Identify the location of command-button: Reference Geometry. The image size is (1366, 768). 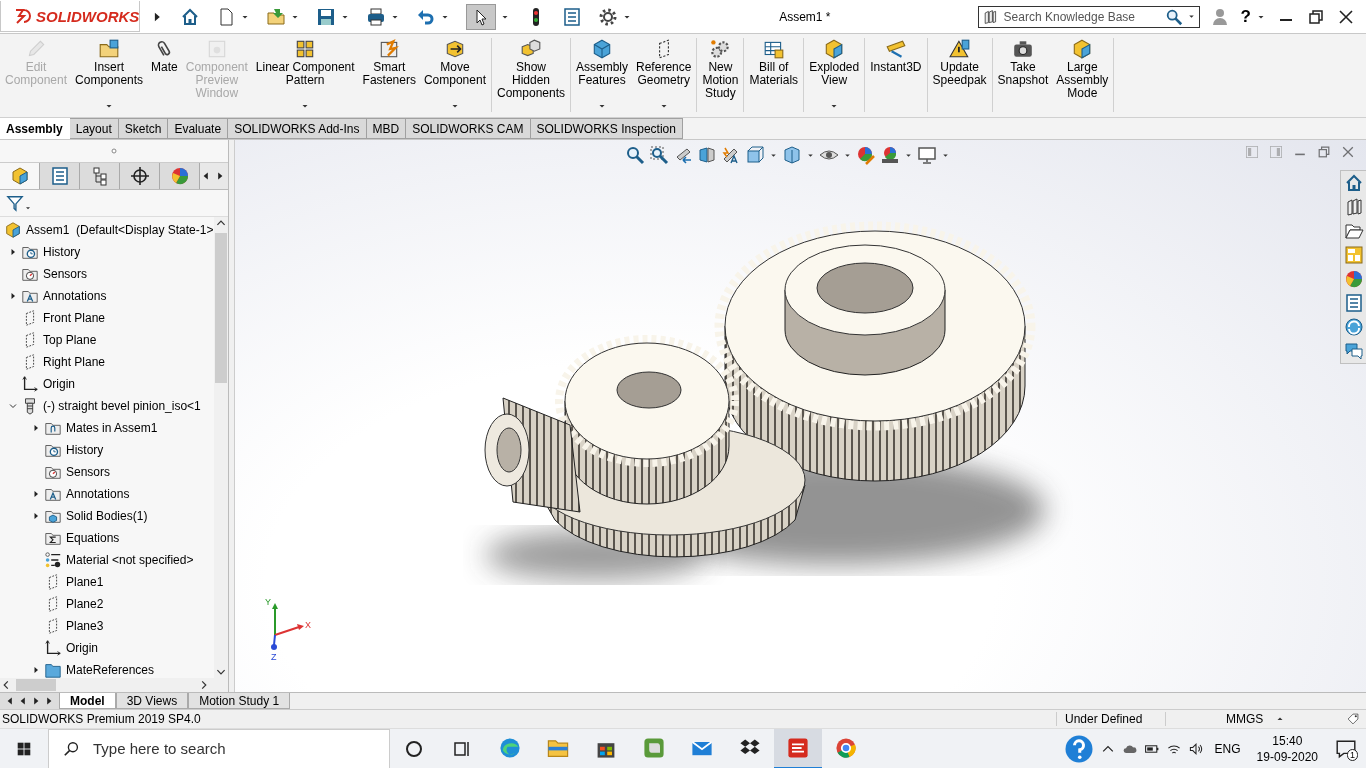
(664, 75).